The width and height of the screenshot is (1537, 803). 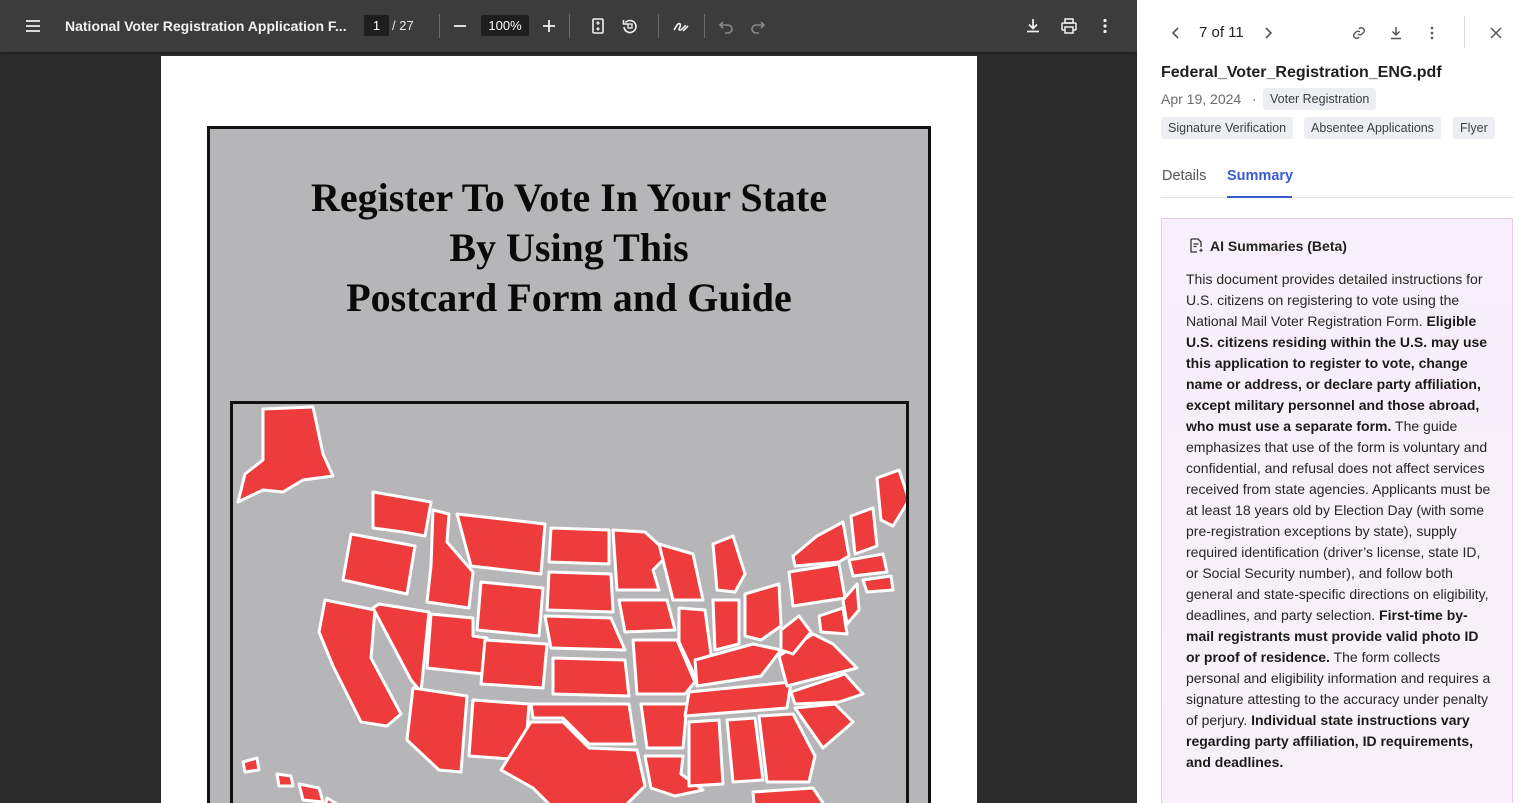 I want to click on tag-flyer: Flyer, so click(x=1474, y=128).